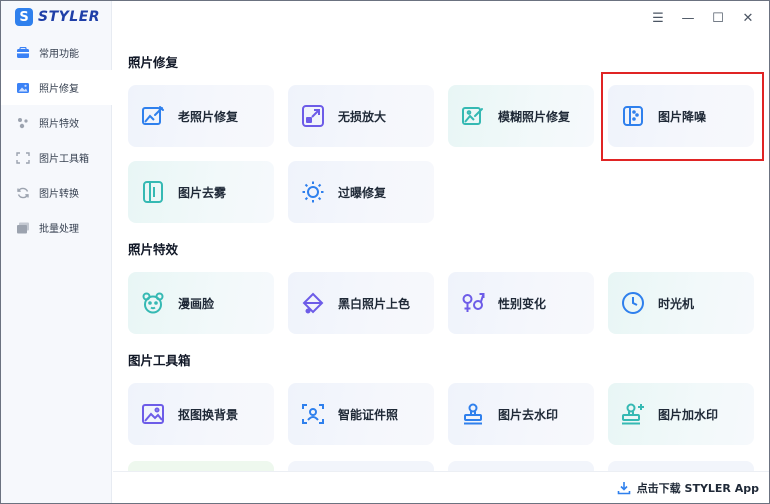 The width and height of the screenshot is (770, 504). What do you see at coordinates (153, 192) in the screenshot?
I see `dehaze-icon` at bounding box center [153, 192].